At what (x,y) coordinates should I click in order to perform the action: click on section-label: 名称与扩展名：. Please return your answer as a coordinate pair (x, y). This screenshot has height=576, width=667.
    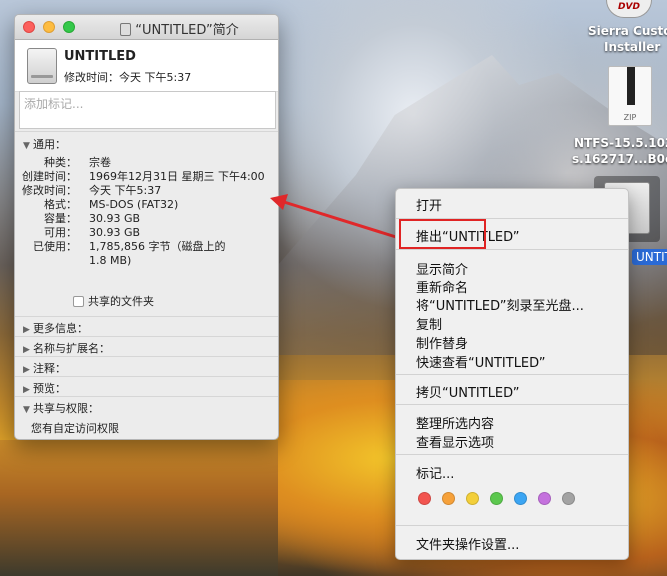
    Looking at the image, I should click on (71, 348).